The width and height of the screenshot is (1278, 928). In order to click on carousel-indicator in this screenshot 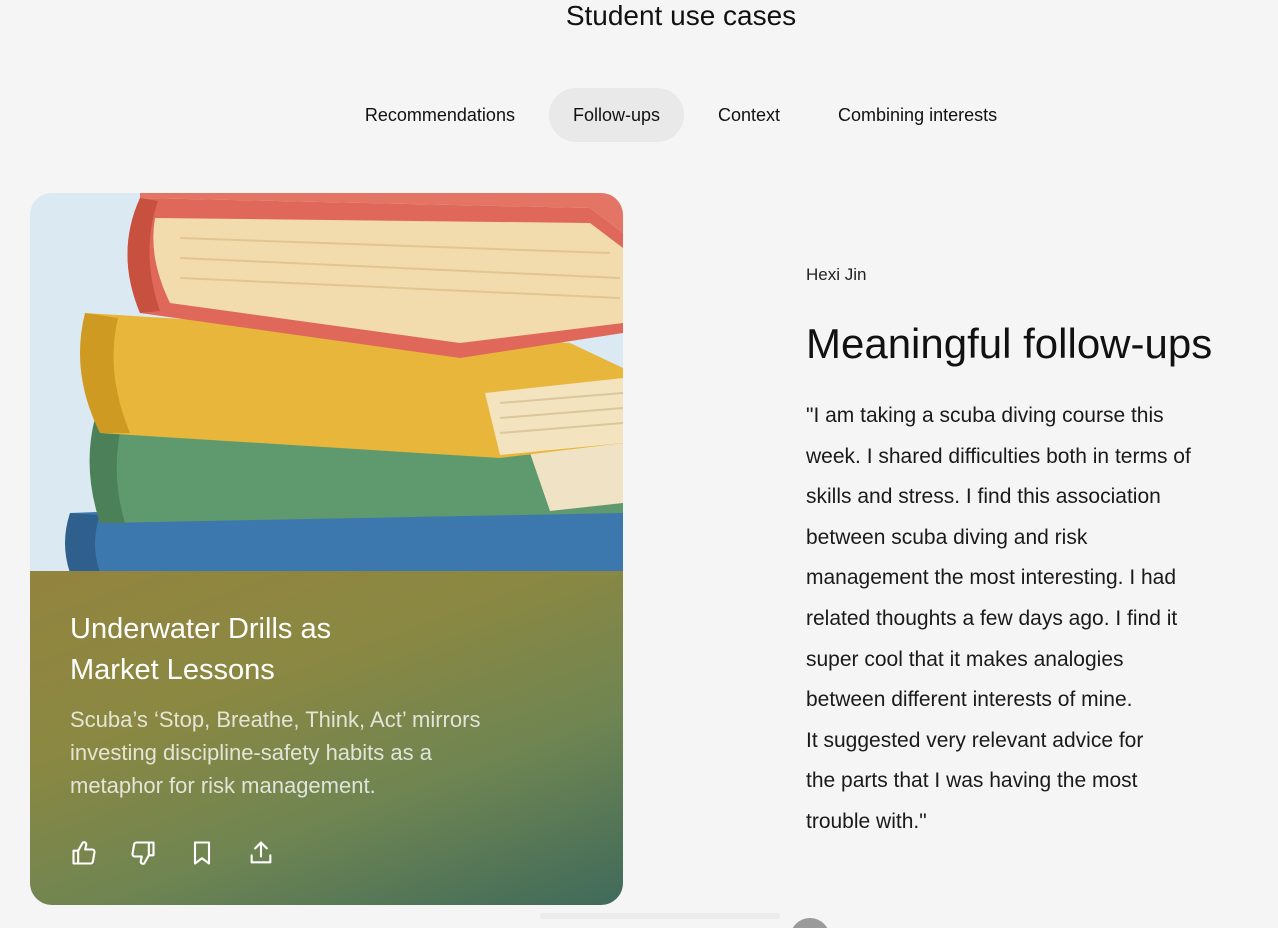, I will do `click(810, 923)`.